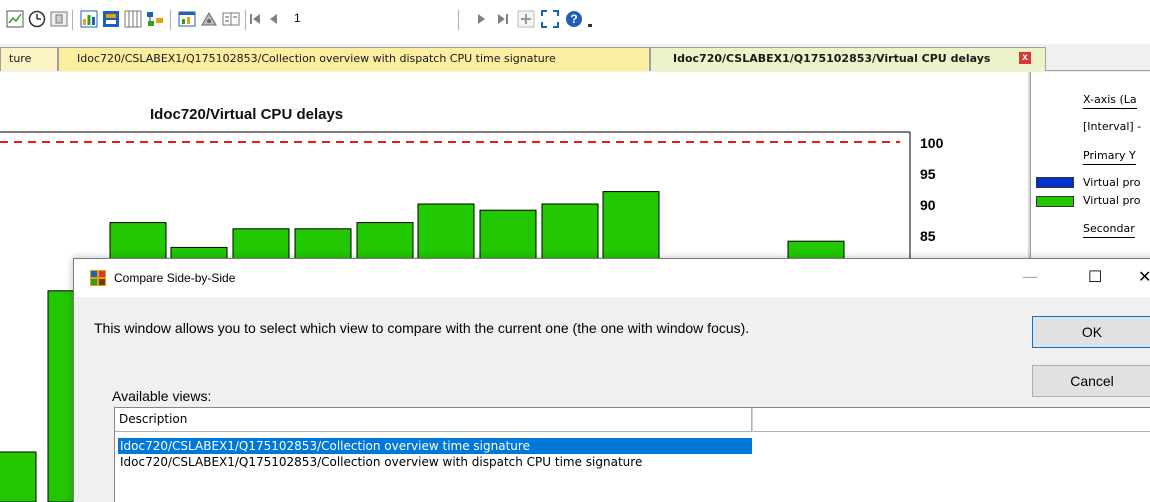  I want to click on legend-secondary-label: Secondar, so click(1109, 230).